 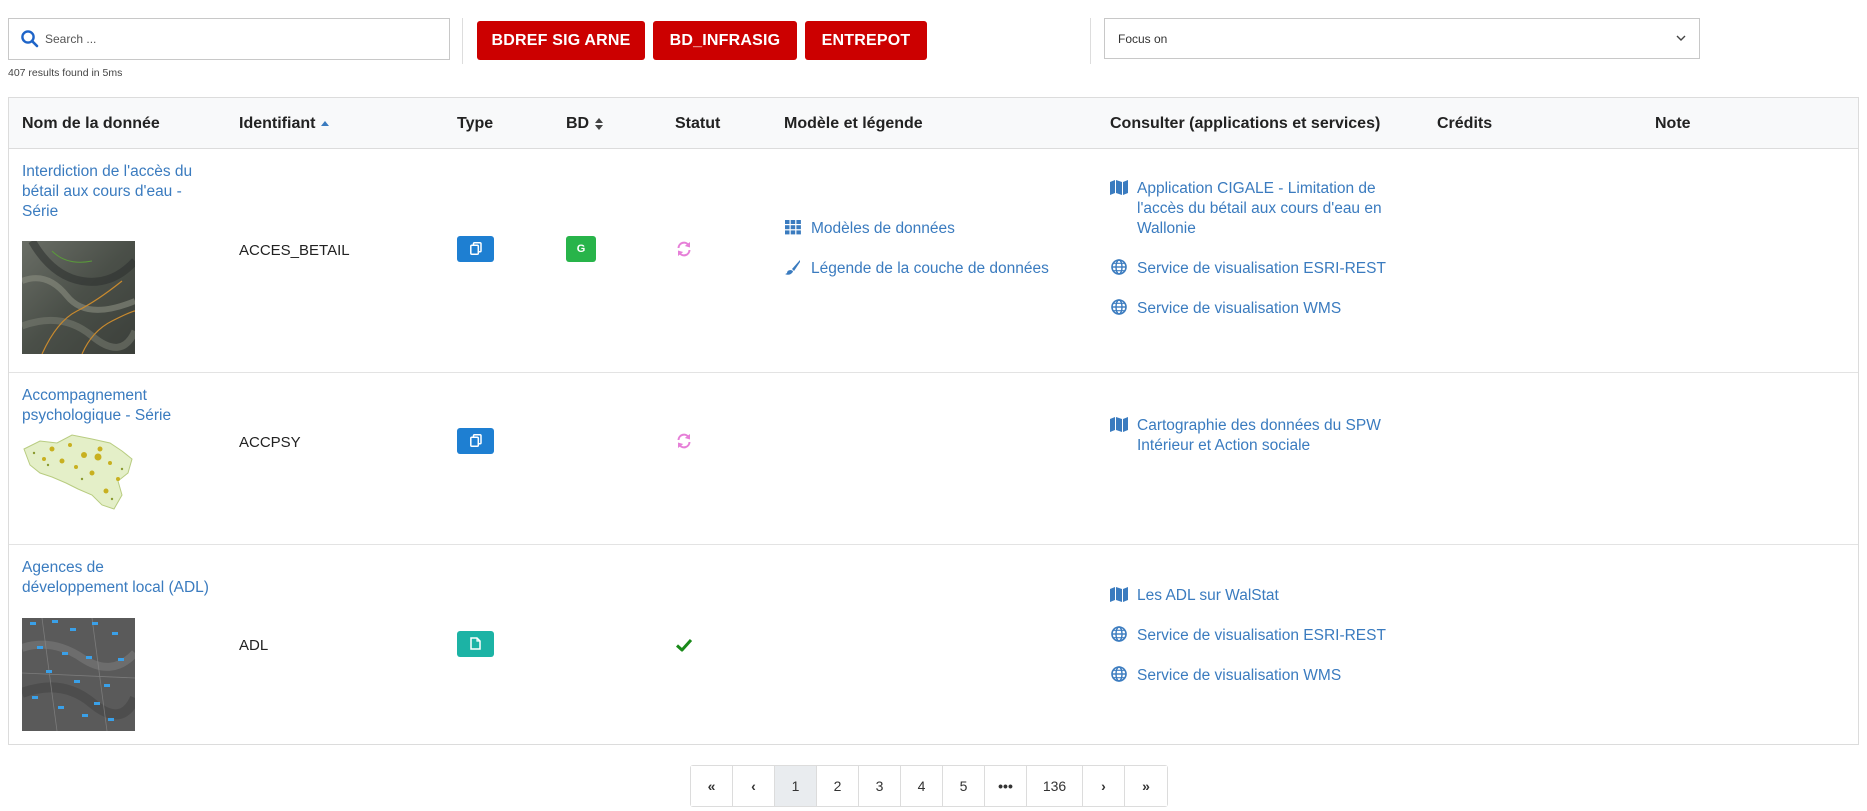 I want to click on page-prev-button: ‹, so click(x=754, y=786).